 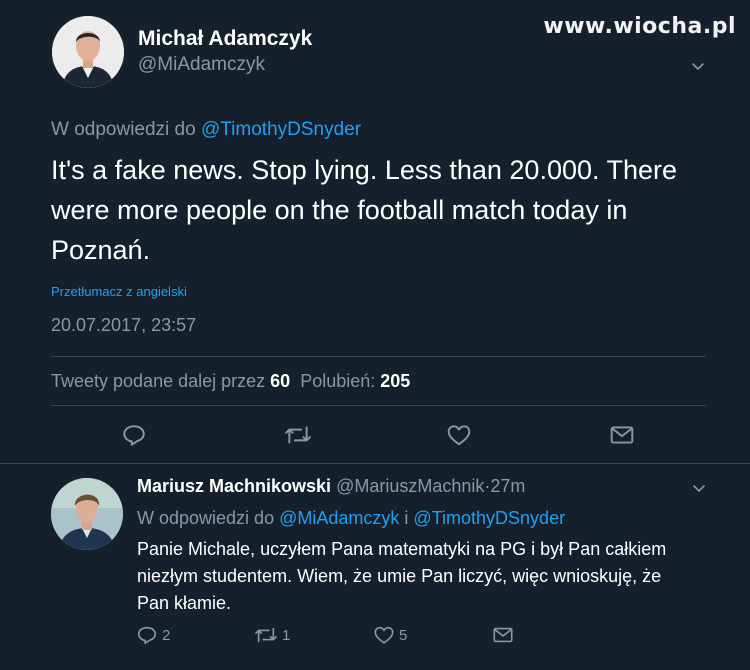 I want to click on author-handle: @MariuszMachnik, so click(x=410, y=486).